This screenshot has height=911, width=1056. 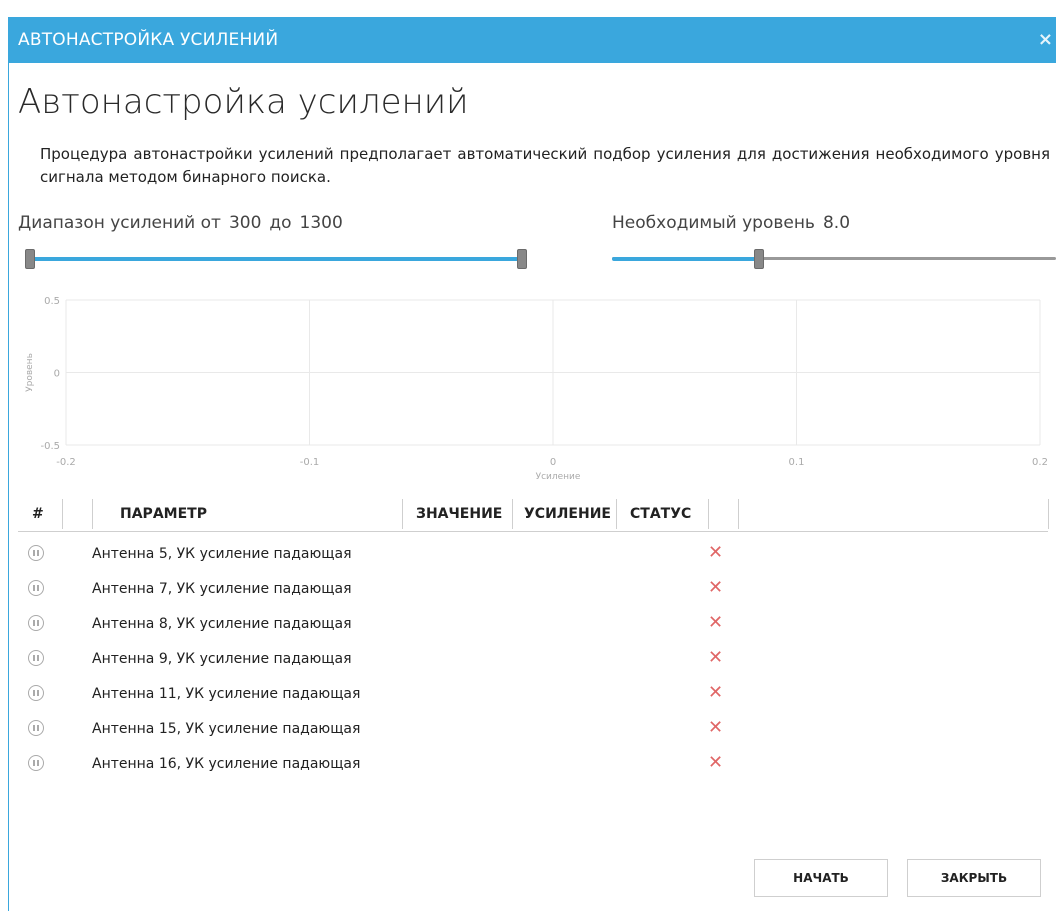 What do you see at coordinates (321, 223) in the screenshot?
I see `gain-range-to: 1300` at bounding box center [321, 223].